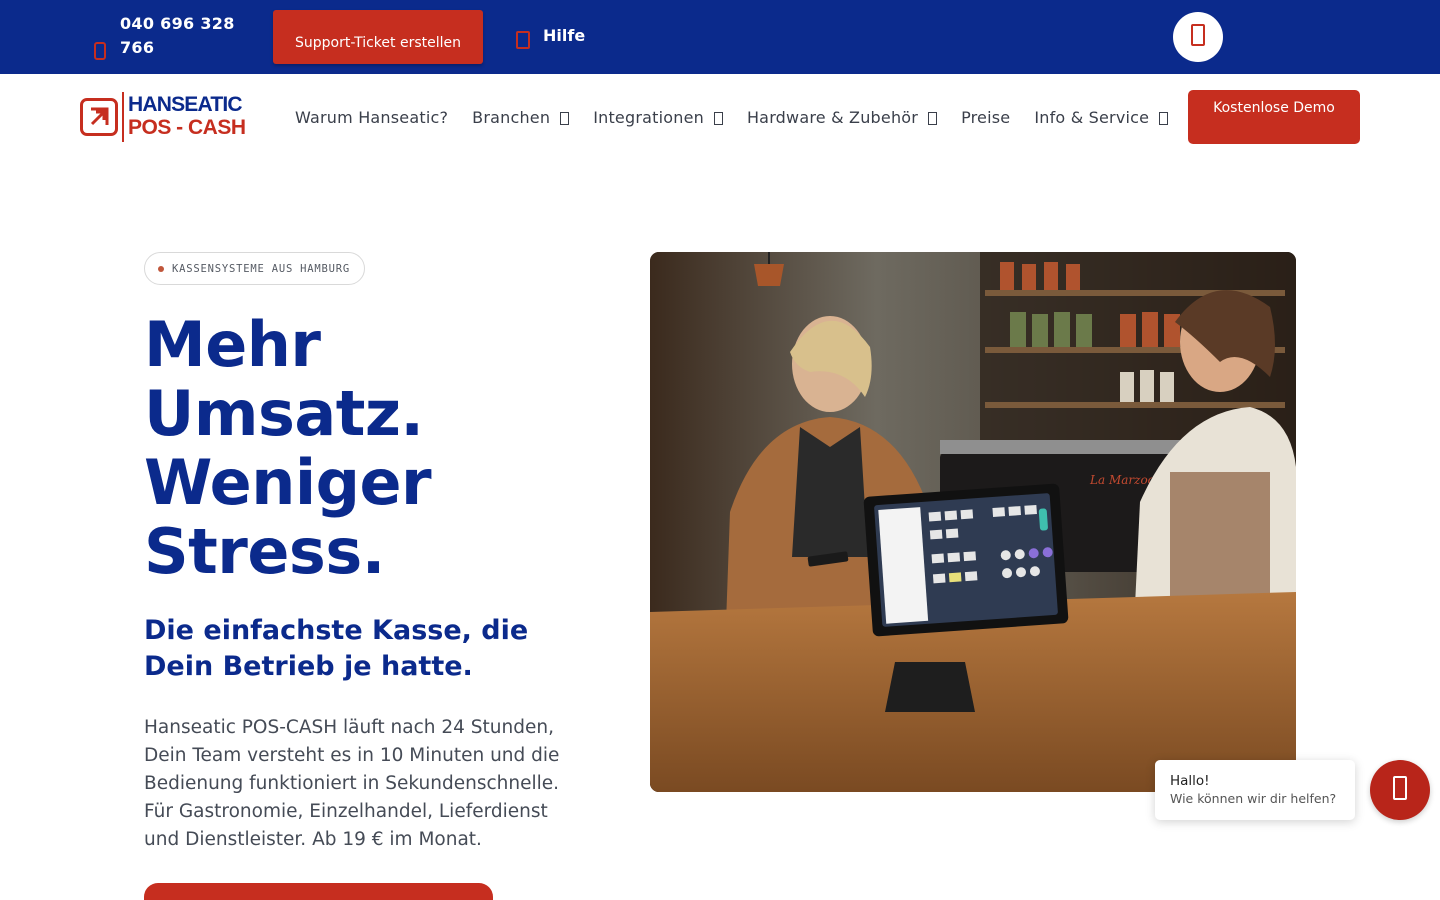 This screenshot has height=900, width=1440. I want to click on eyebrow-badge: KASSENSYSTEME AUS HAMBURG, so click(255, 268).